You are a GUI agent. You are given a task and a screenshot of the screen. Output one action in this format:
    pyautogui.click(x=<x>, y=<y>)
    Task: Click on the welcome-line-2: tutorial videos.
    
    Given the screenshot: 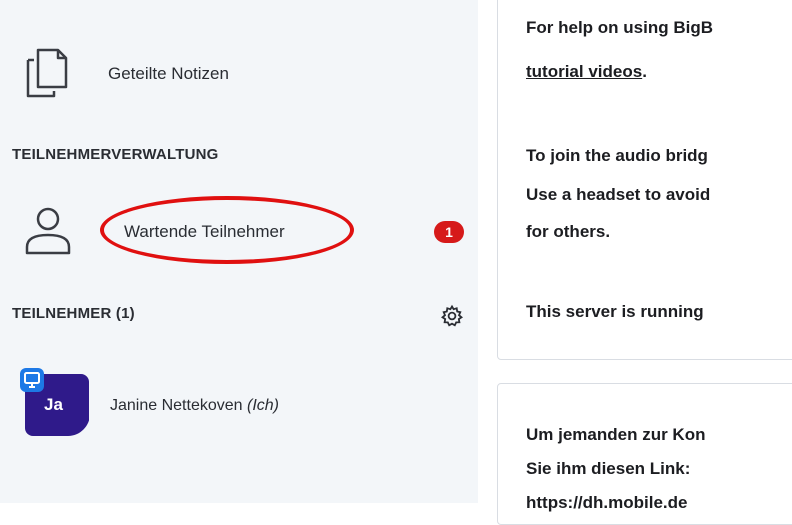 What is the action you would take?
    pyautogui.click(x=586, y=72)
    